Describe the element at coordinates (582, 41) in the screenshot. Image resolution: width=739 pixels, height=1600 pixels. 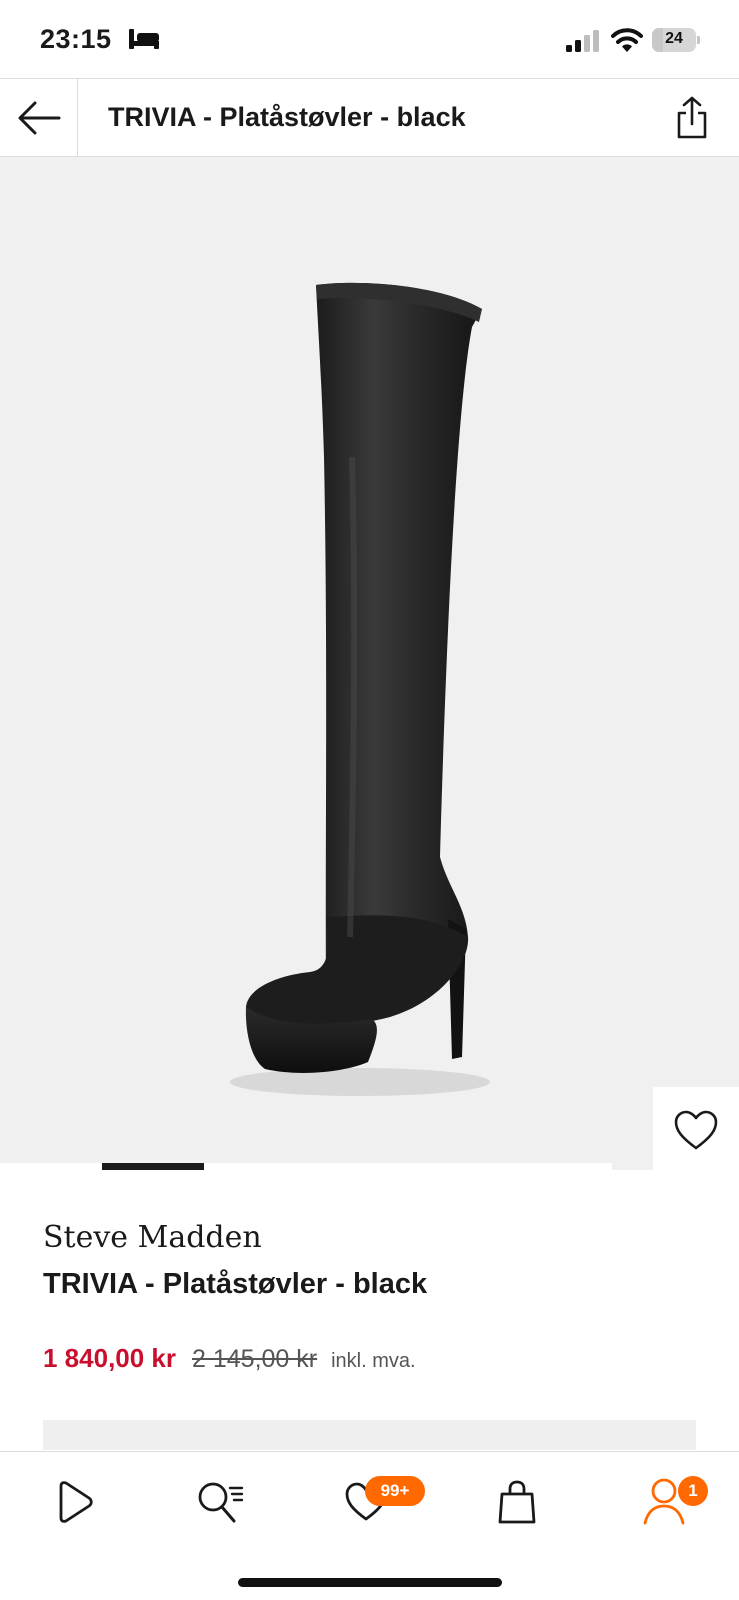
I see `signal-icon` at that location.